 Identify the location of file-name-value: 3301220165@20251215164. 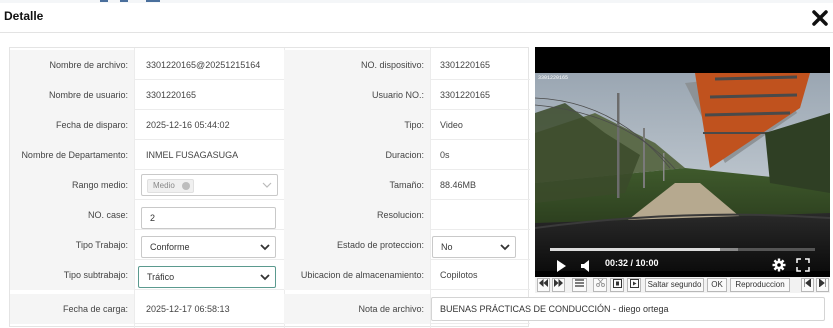
(203, 65).